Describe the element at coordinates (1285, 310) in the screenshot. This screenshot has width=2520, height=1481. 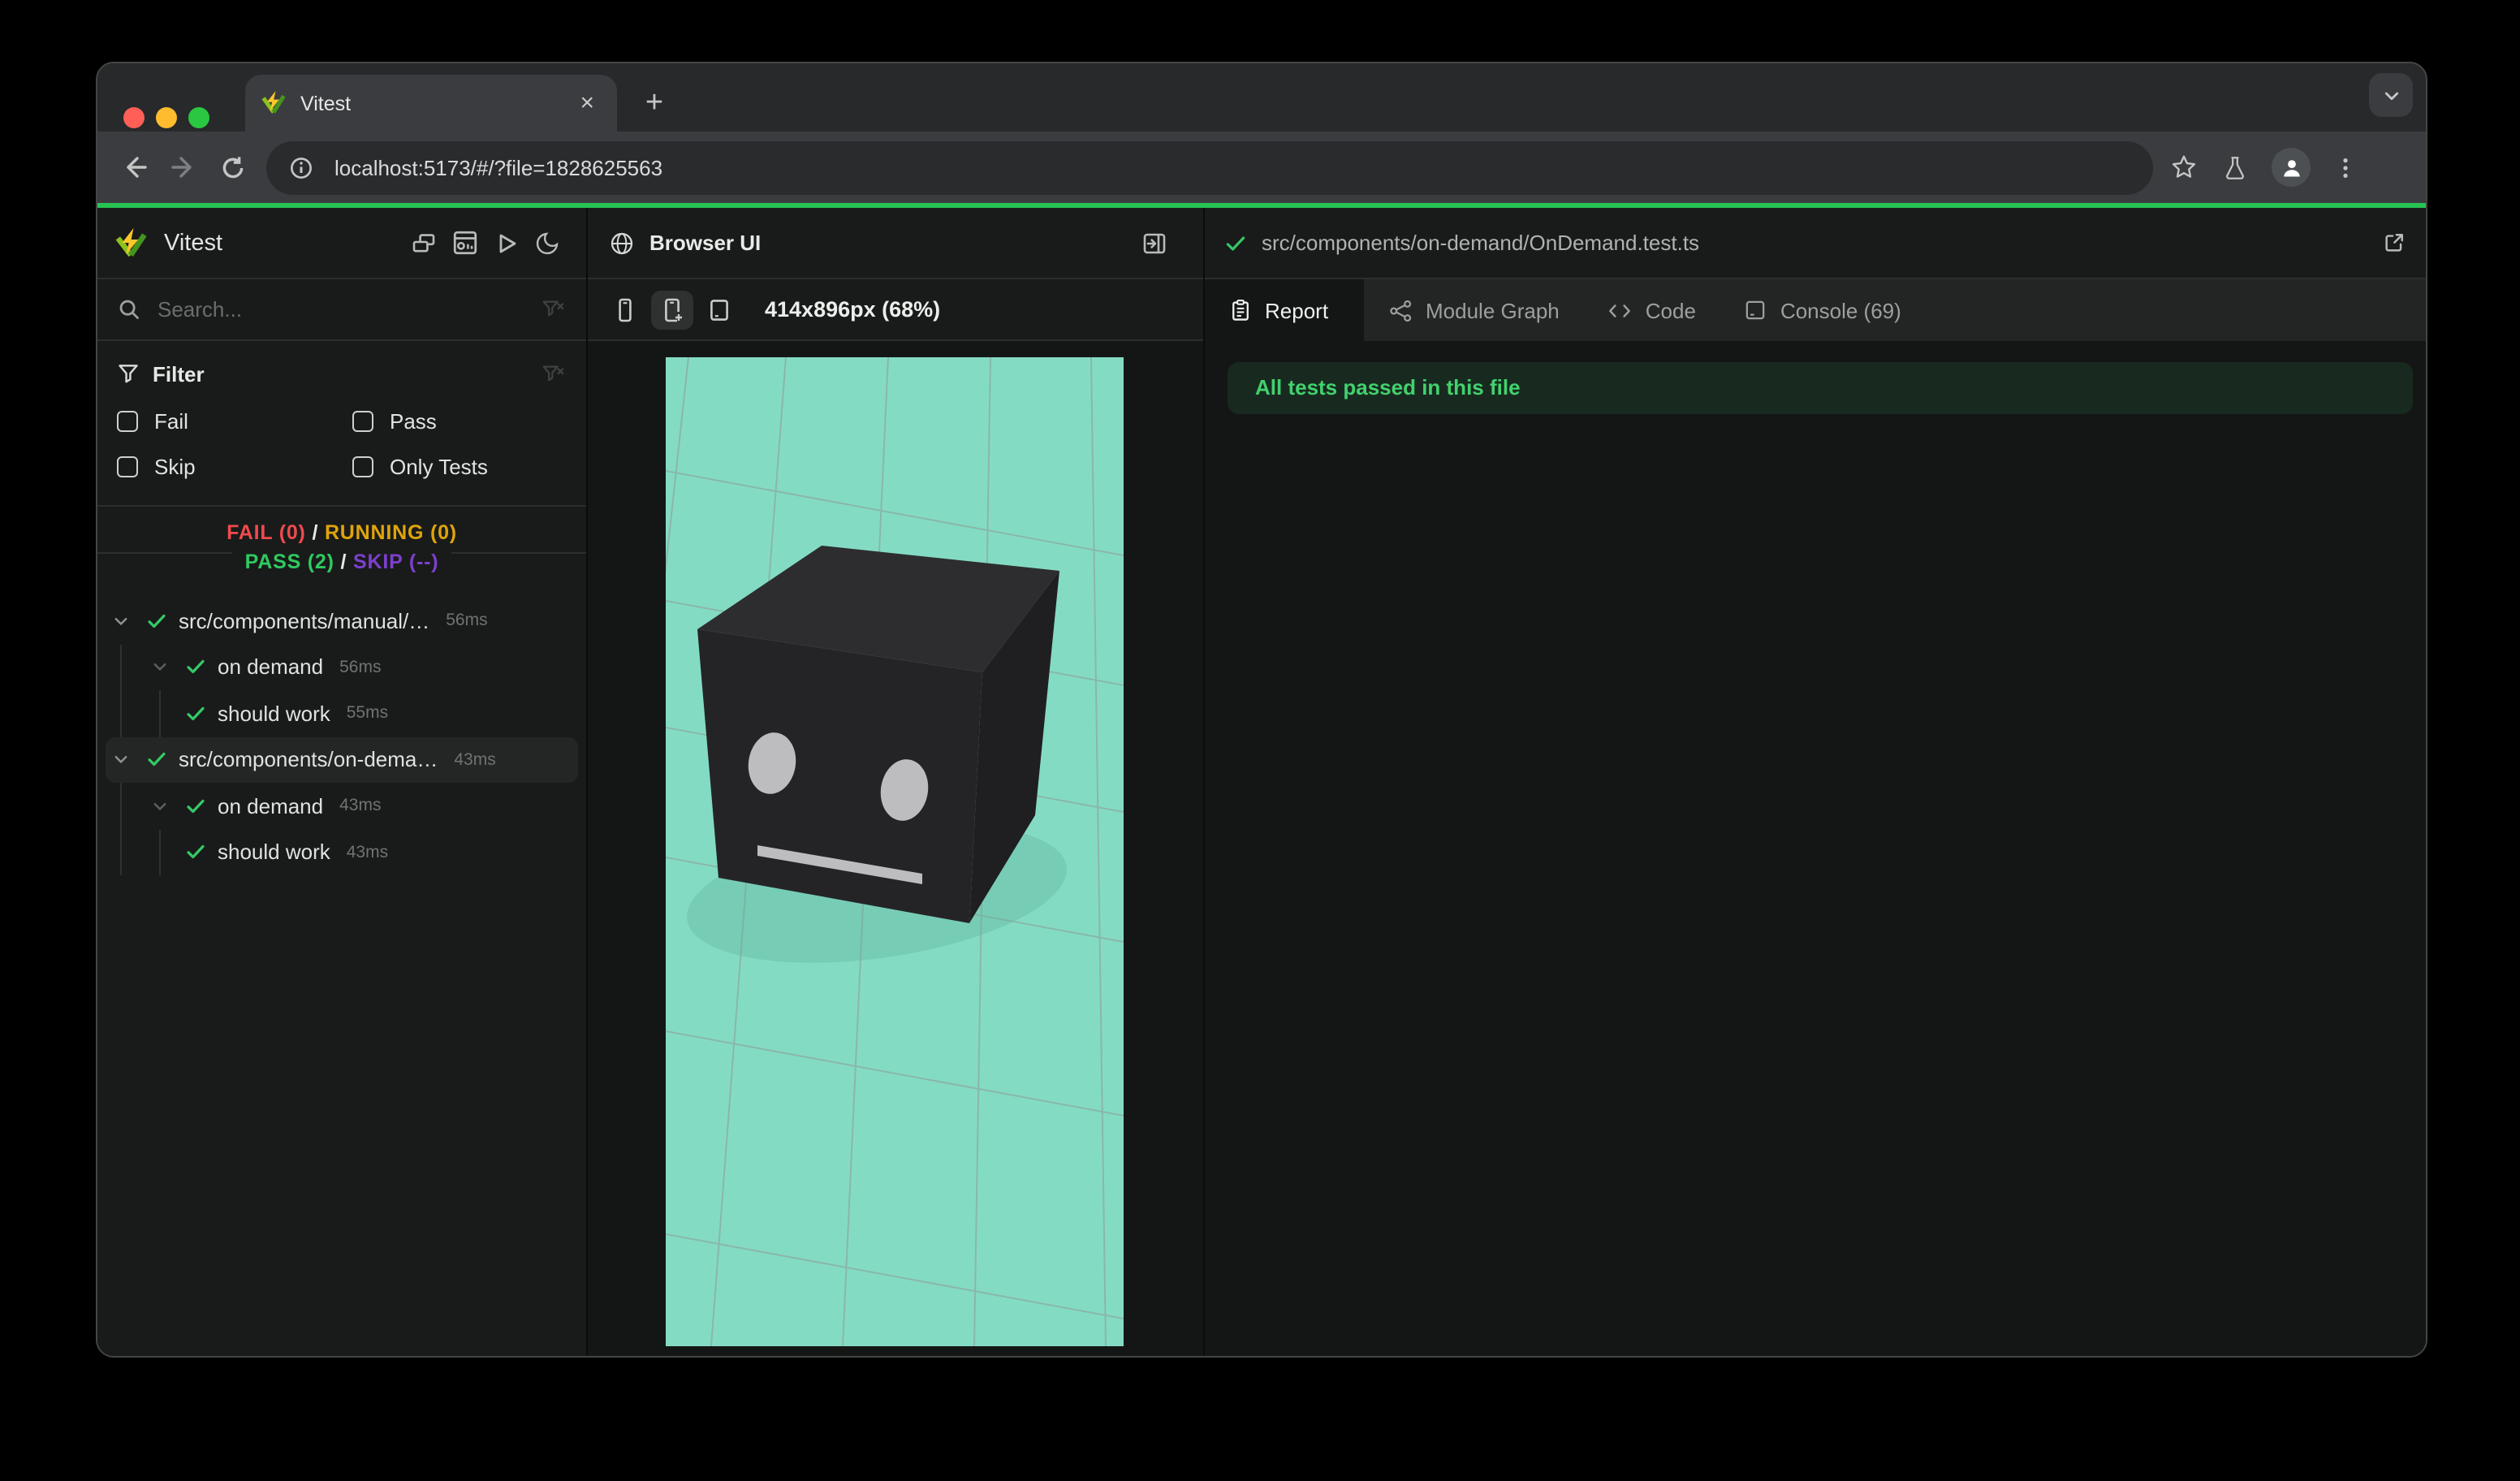
I see `tab-report: Report` at that location.